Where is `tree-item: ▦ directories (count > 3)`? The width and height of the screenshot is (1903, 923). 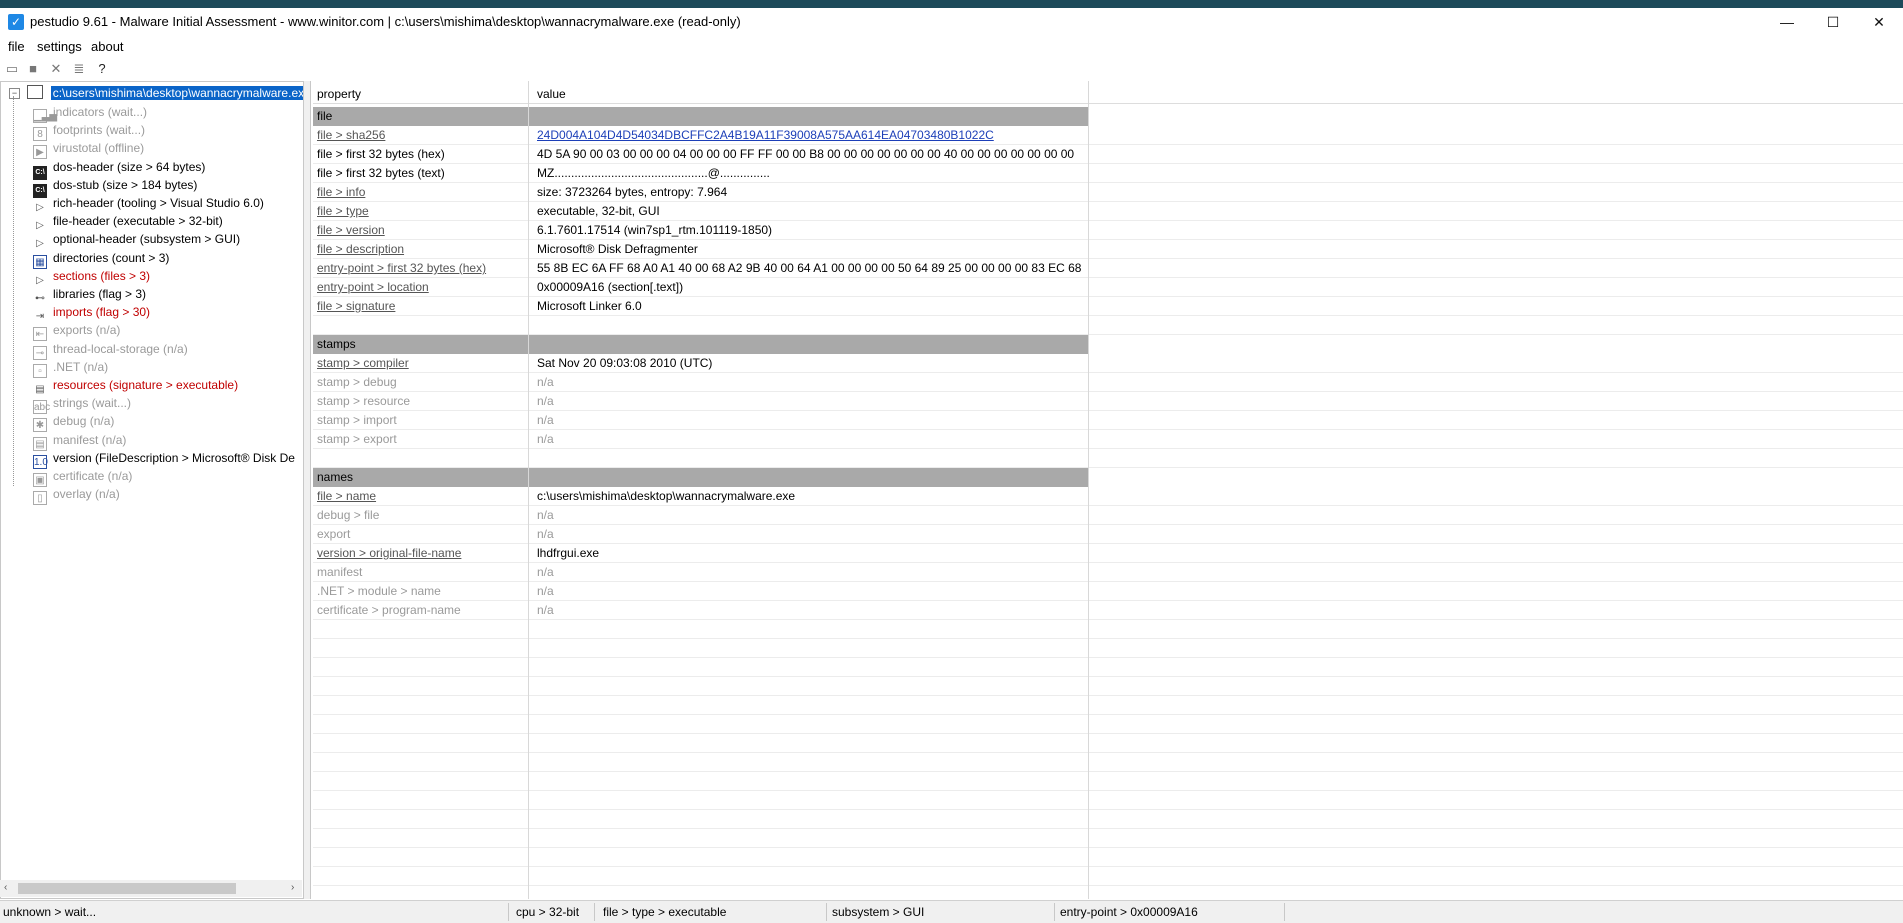
tree-item: ▦ directories (count > 3) is located at coordinates (101, 259).